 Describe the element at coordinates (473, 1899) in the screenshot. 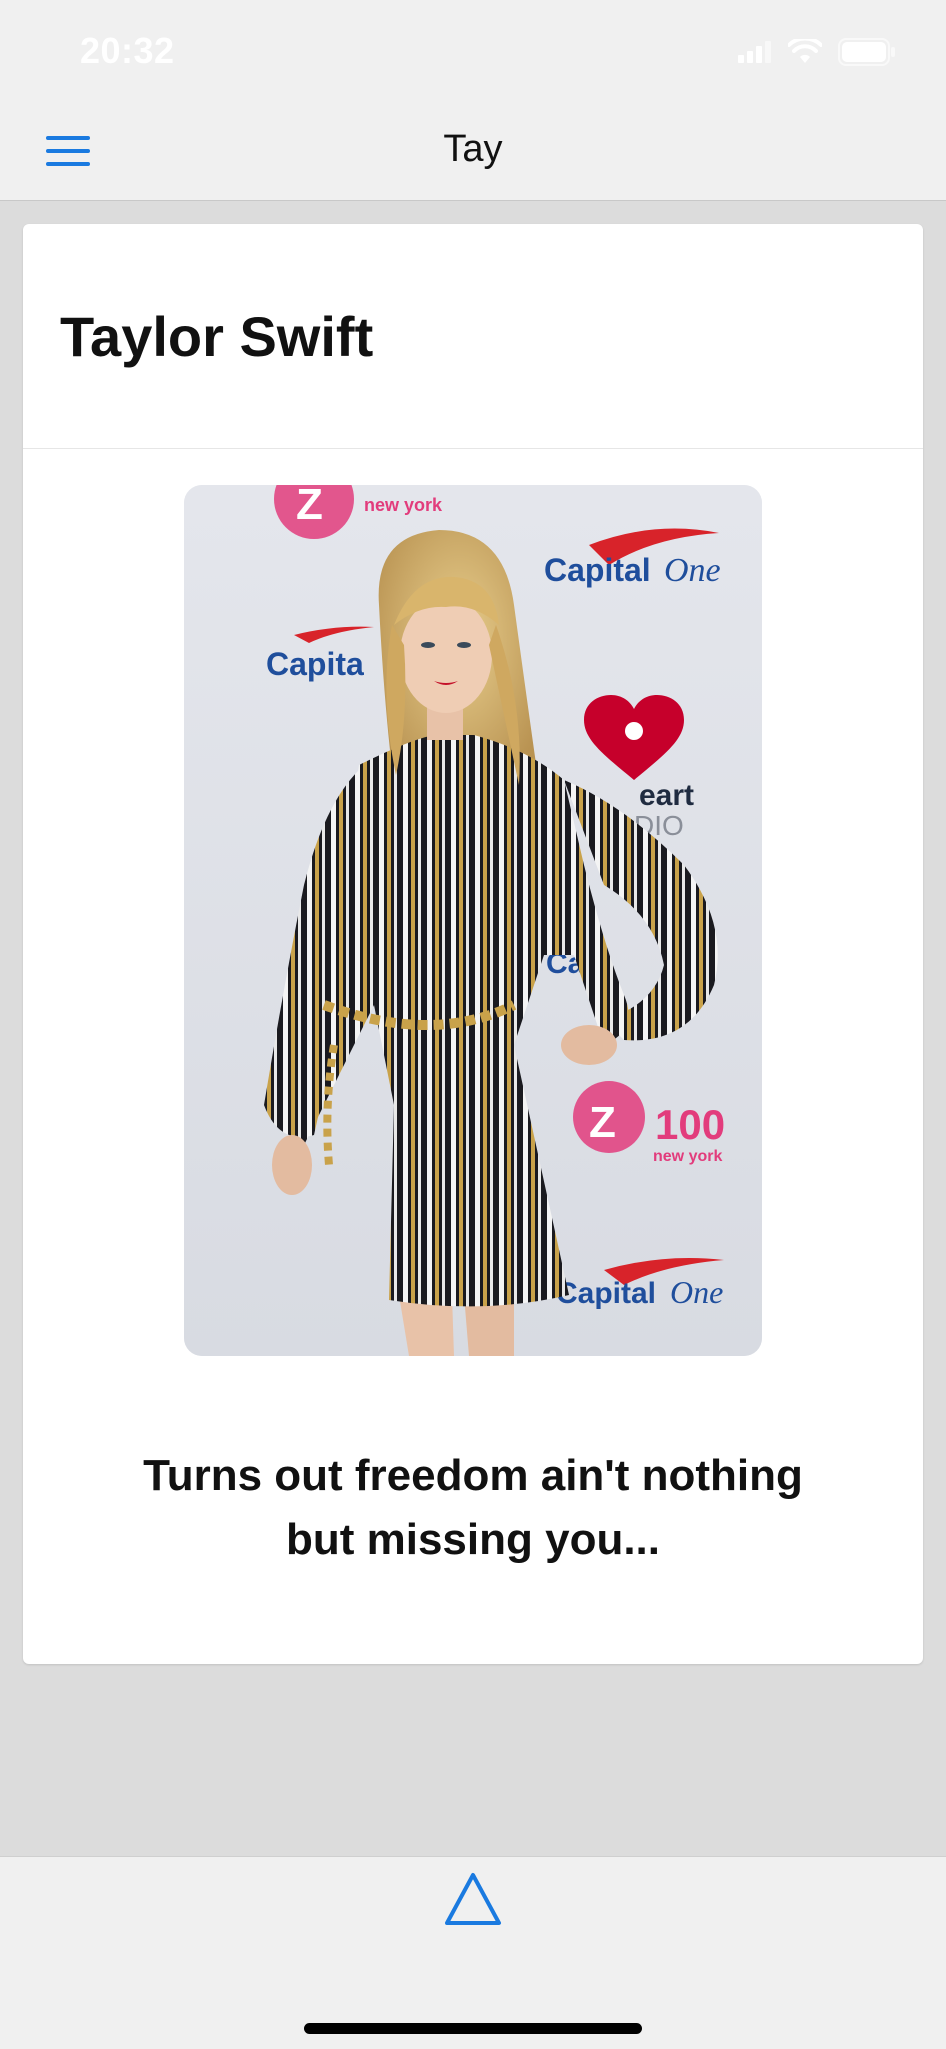

I see `triangle-icon` at that location.